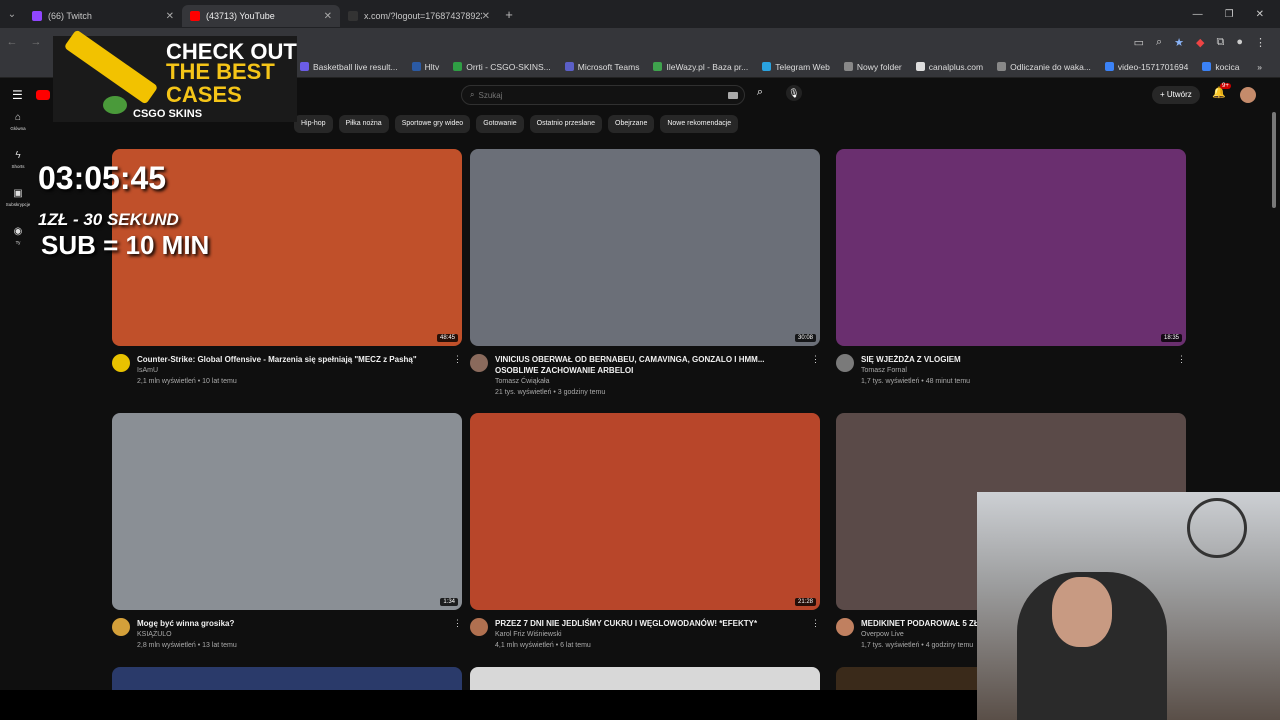  What do you see at coordinates (645, 511) in the screenshot?
I see `video-thumbnail: 21:28` at bounding box center [645, 511].